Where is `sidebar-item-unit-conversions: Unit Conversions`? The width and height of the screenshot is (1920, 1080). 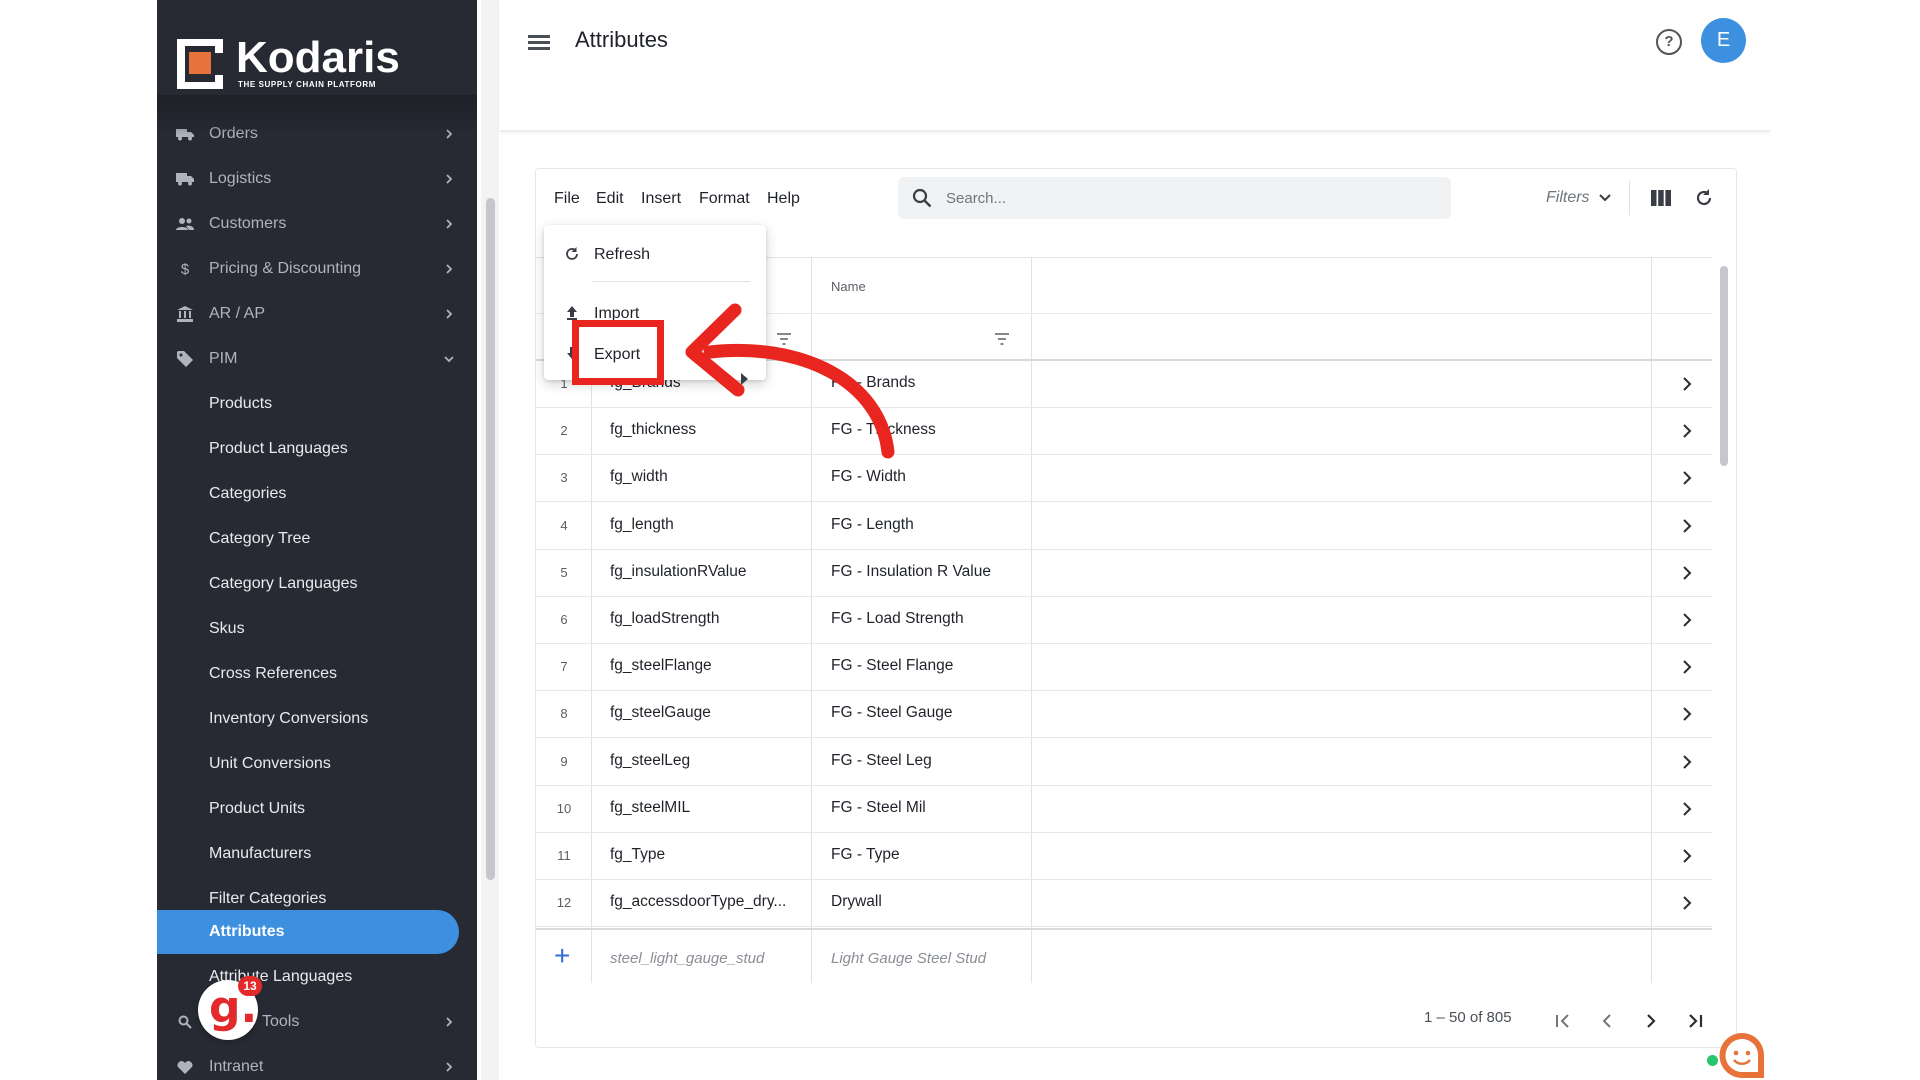 sidebar-item-unit-conversions: Unit Conversions is located at coordinates (317, 764).